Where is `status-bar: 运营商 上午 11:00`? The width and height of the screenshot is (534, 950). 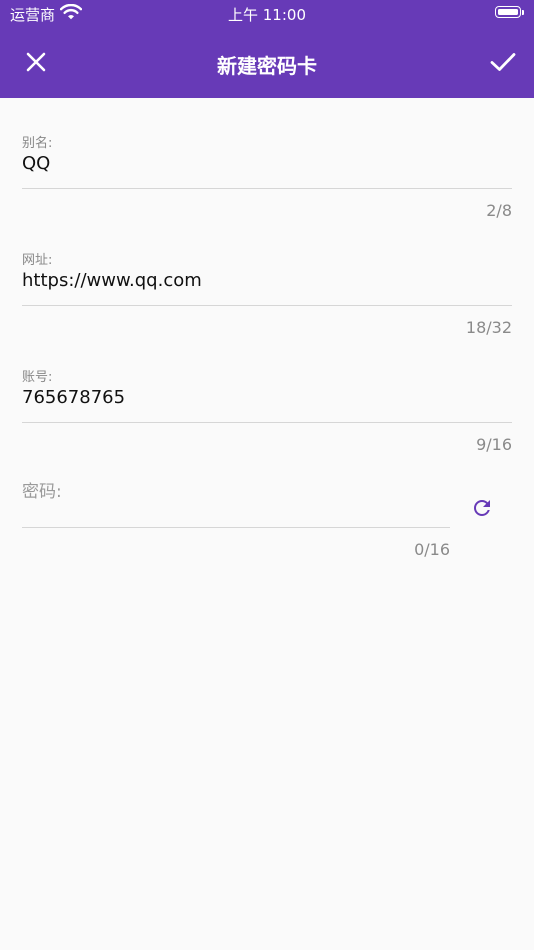 status-bar: 运营商 上午 11:00 is located at coordinates (267, 14).